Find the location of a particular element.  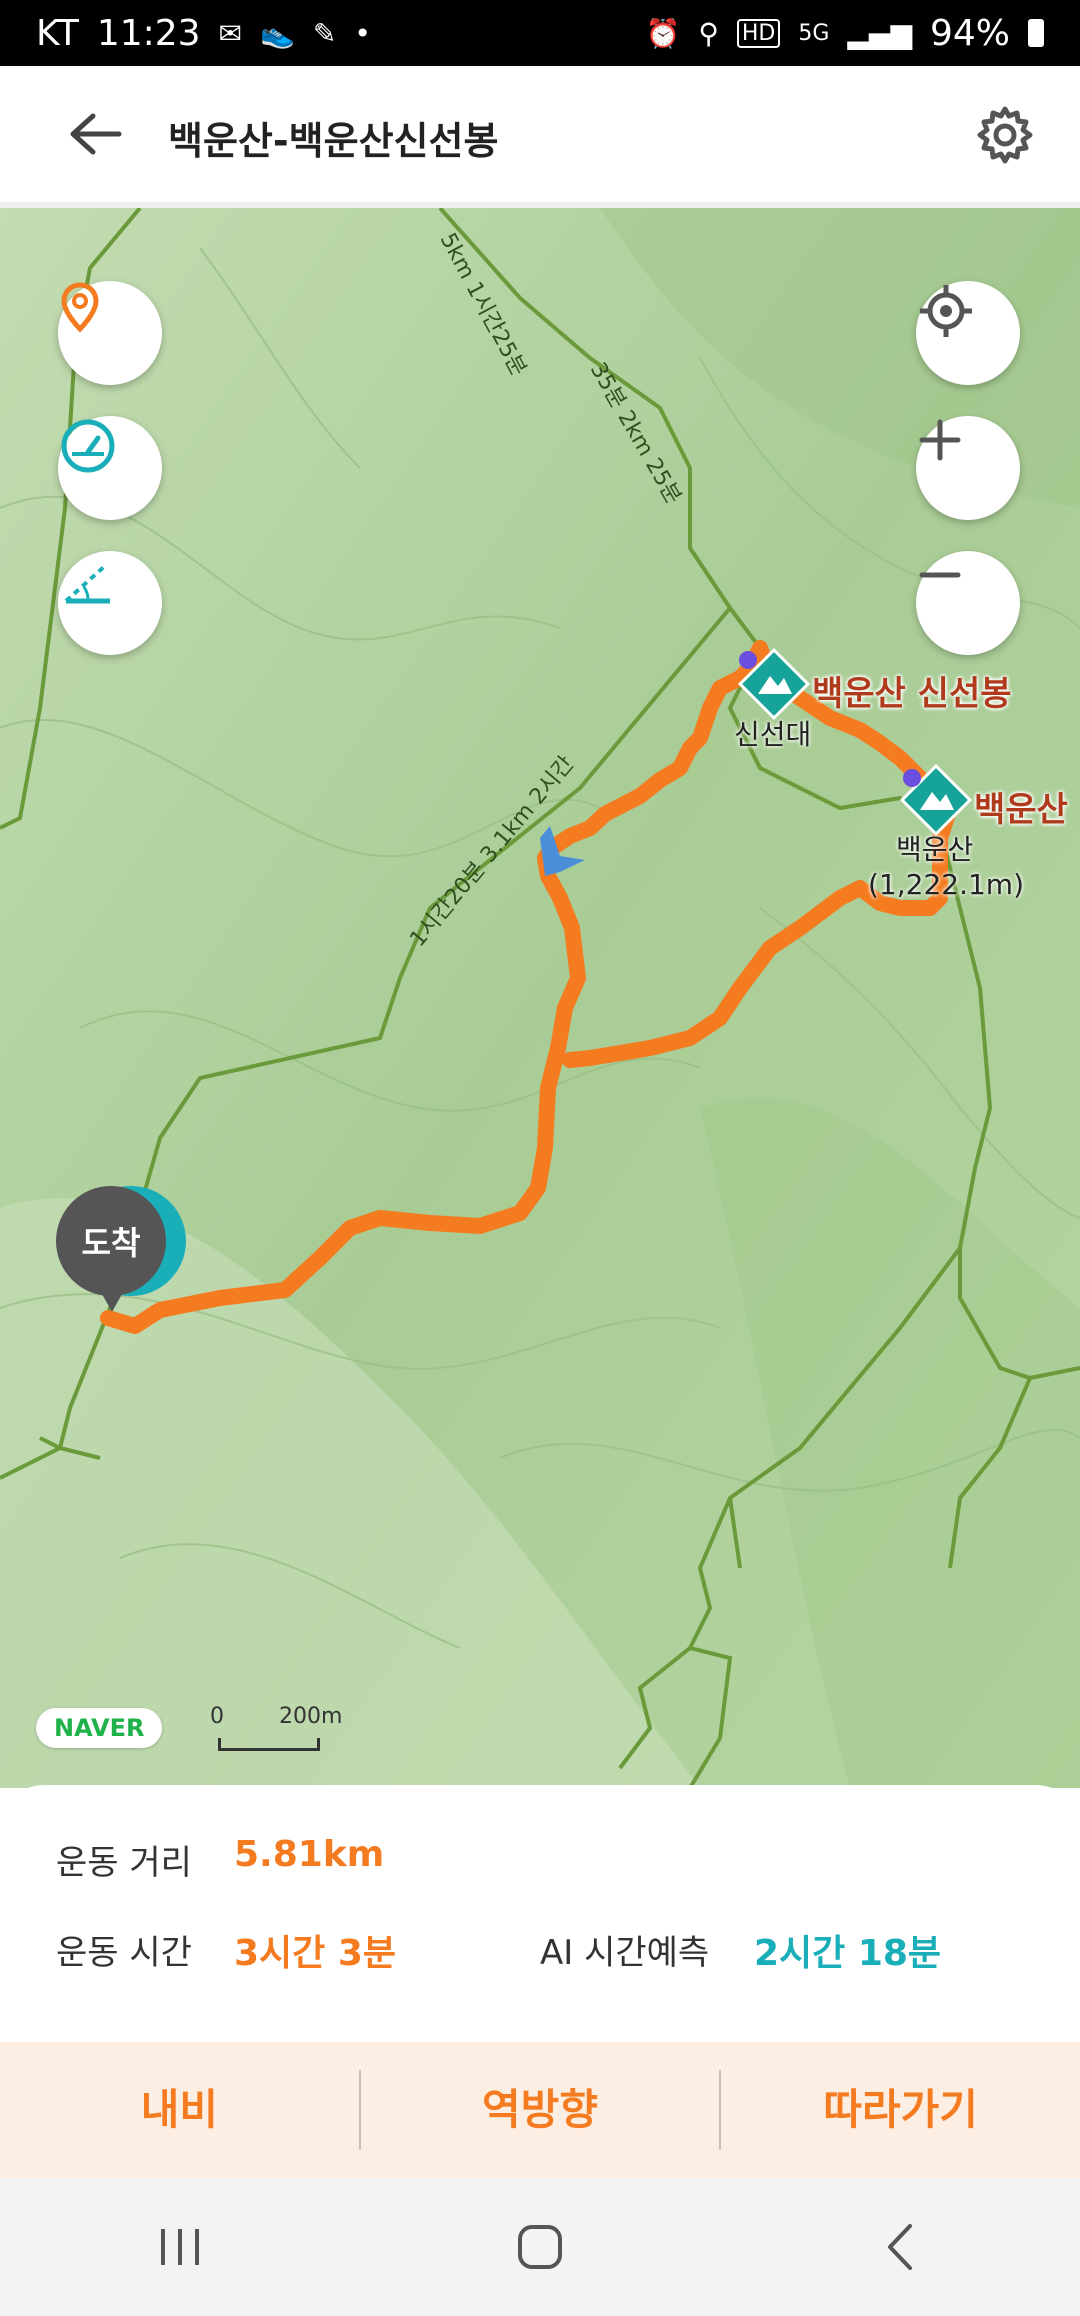

zoom-out-button is located at coordinates (968, 603).